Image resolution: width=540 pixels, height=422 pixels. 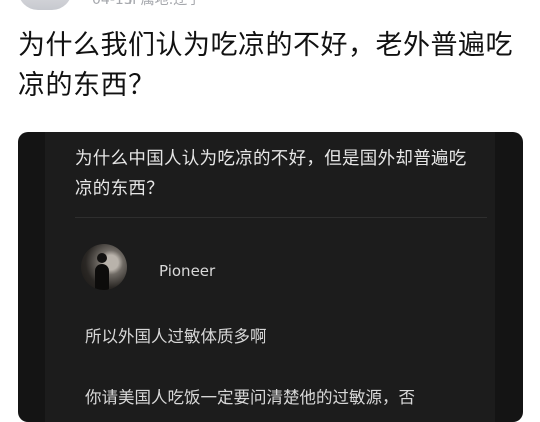 I want to click on answer-text-line: 所以外国人过敏体质多啊, so click(x=176, y=336).